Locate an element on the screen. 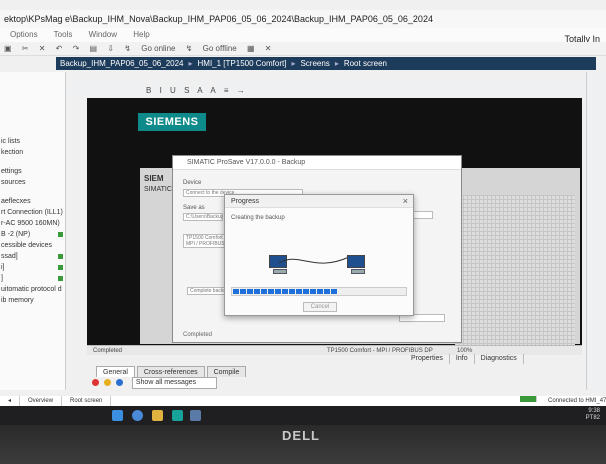  go-offline-button: Go offline is located at coordinates (220, 48).